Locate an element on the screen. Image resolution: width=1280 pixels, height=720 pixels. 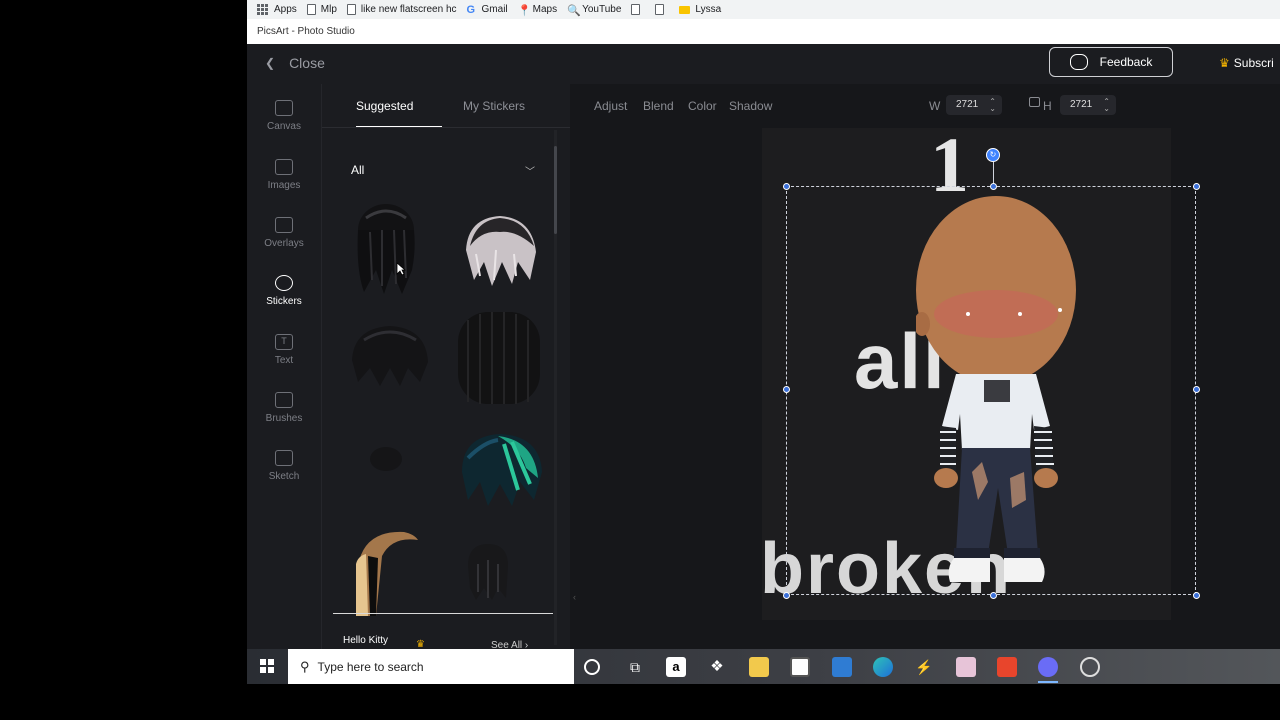
rotate-handle-icon: ↻ is located at coordinates (993, 155).